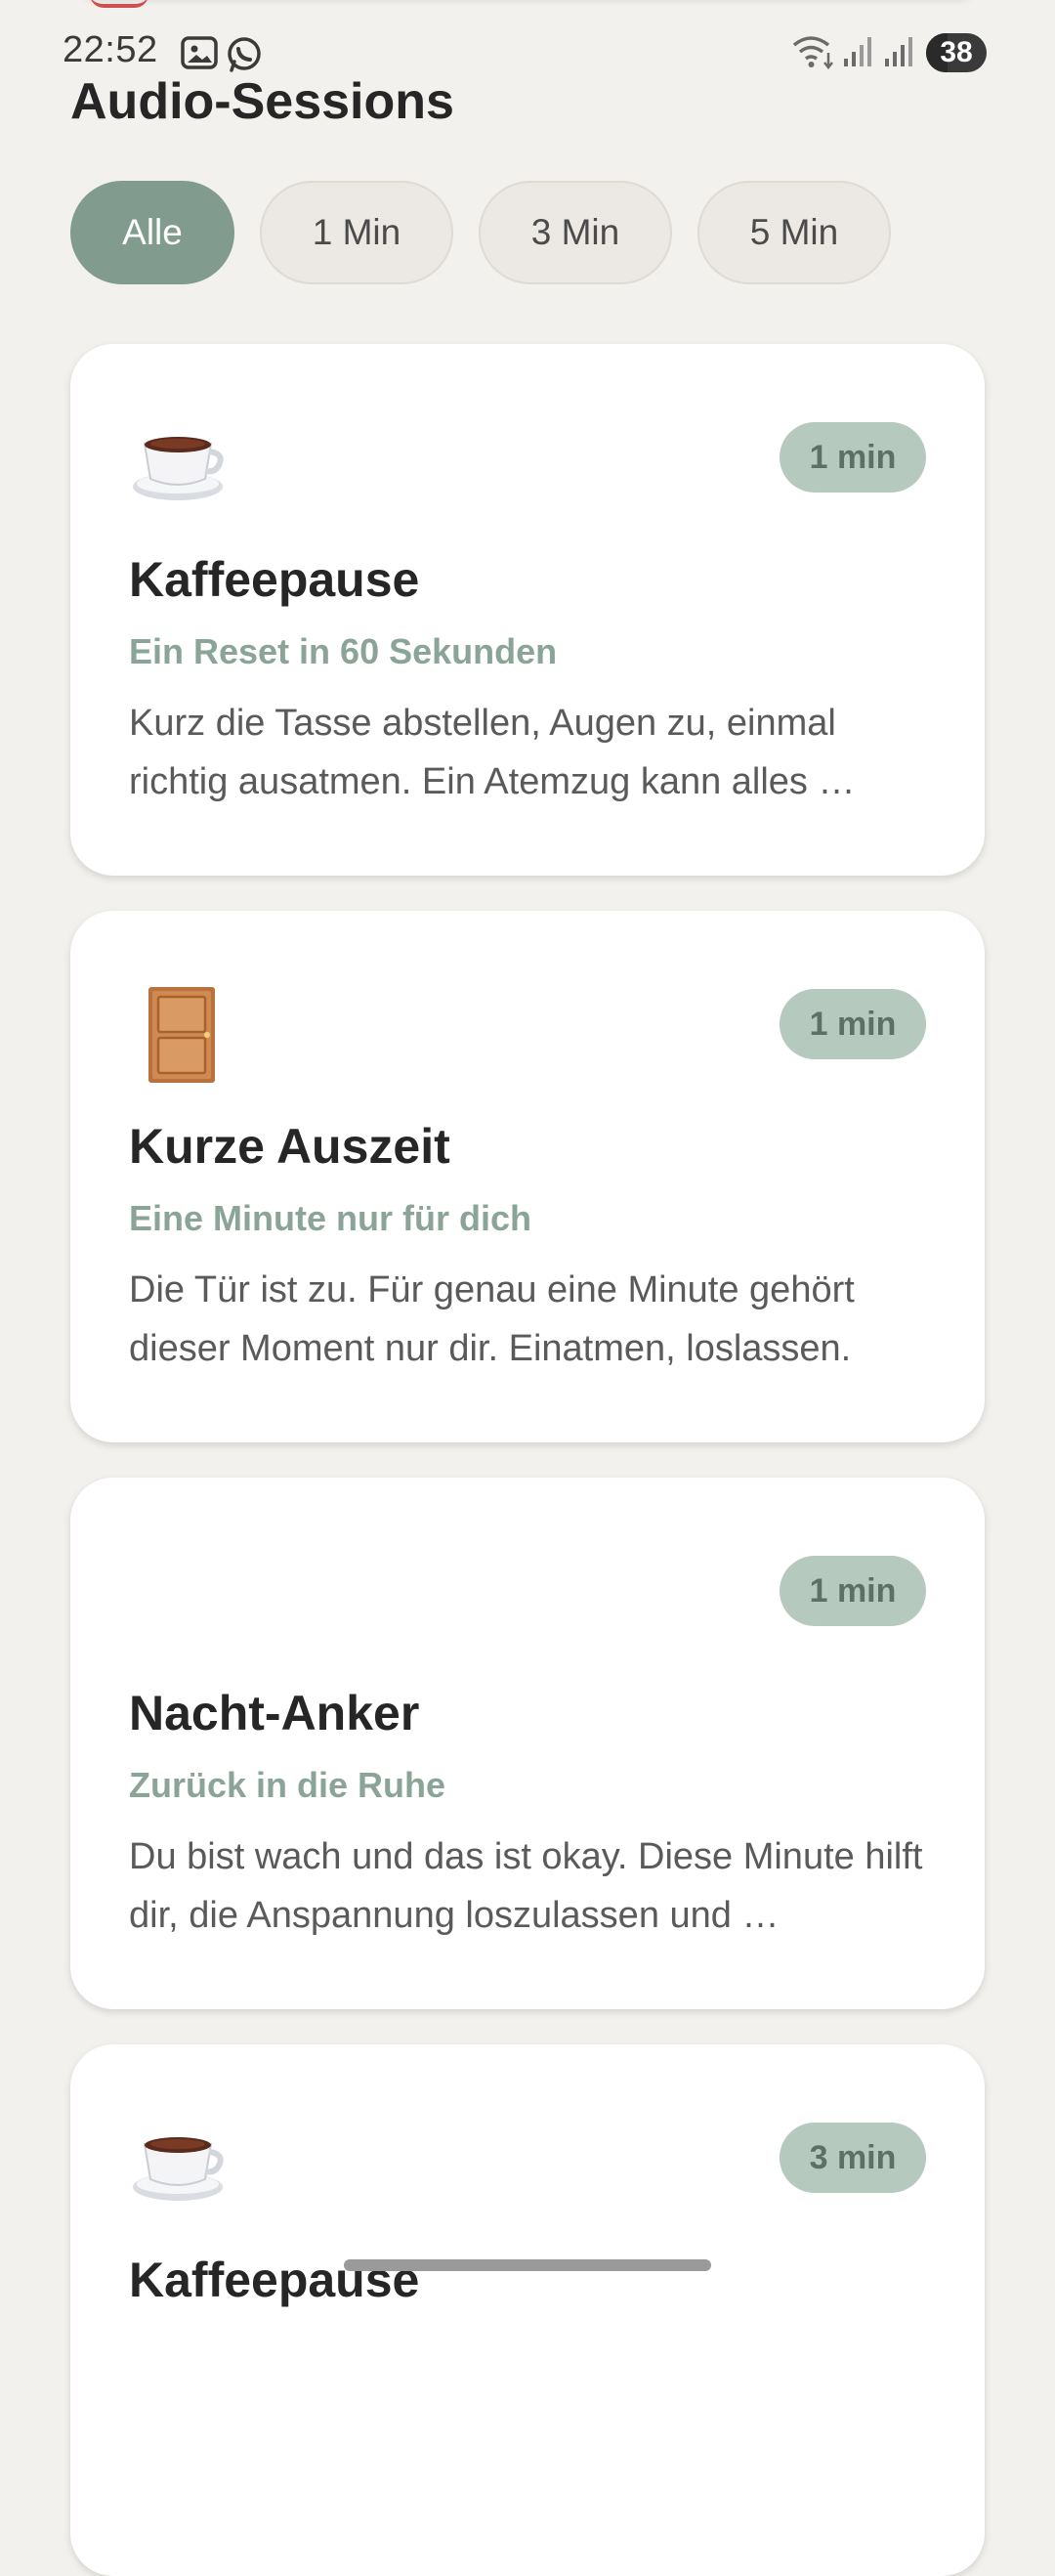 The width and height of the screenshot is (1055, 2576). Describe the element at coordinates (859, 53) in the screenshot. I see `signal-icon` at that location.